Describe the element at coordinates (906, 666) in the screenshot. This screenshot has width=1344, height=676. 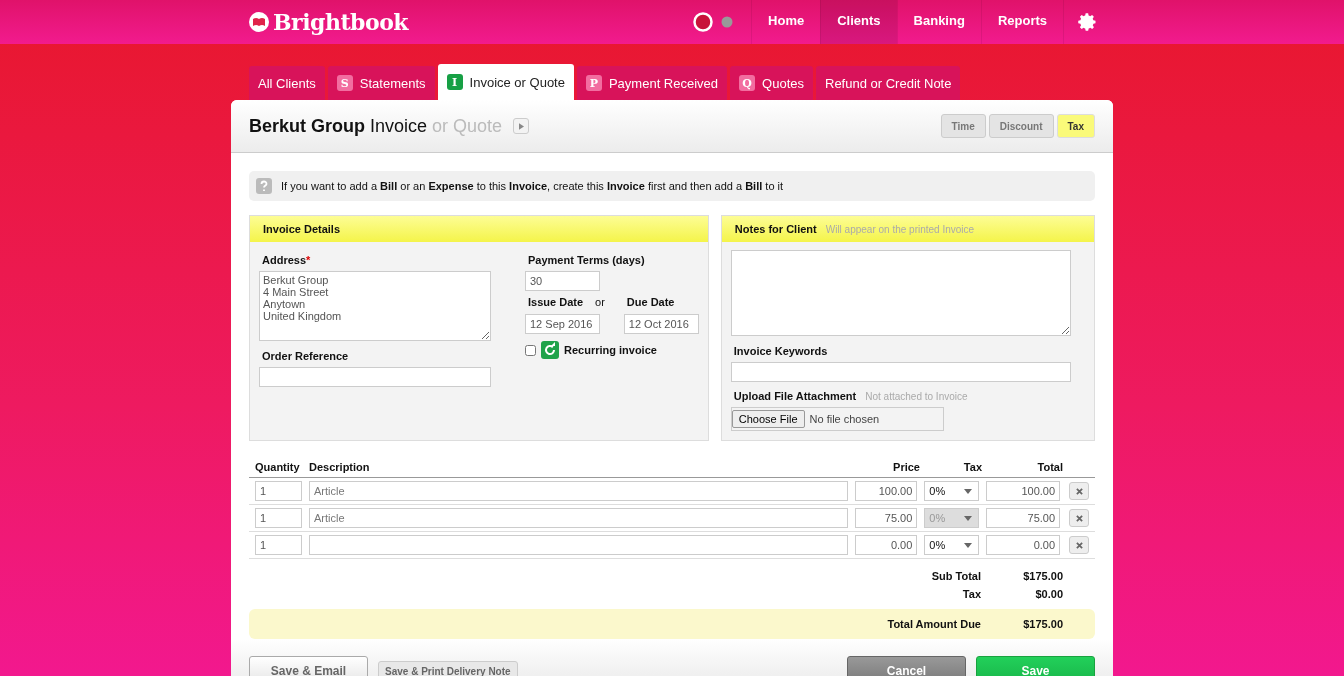
I see `cancel-button: Cancel` at that location.